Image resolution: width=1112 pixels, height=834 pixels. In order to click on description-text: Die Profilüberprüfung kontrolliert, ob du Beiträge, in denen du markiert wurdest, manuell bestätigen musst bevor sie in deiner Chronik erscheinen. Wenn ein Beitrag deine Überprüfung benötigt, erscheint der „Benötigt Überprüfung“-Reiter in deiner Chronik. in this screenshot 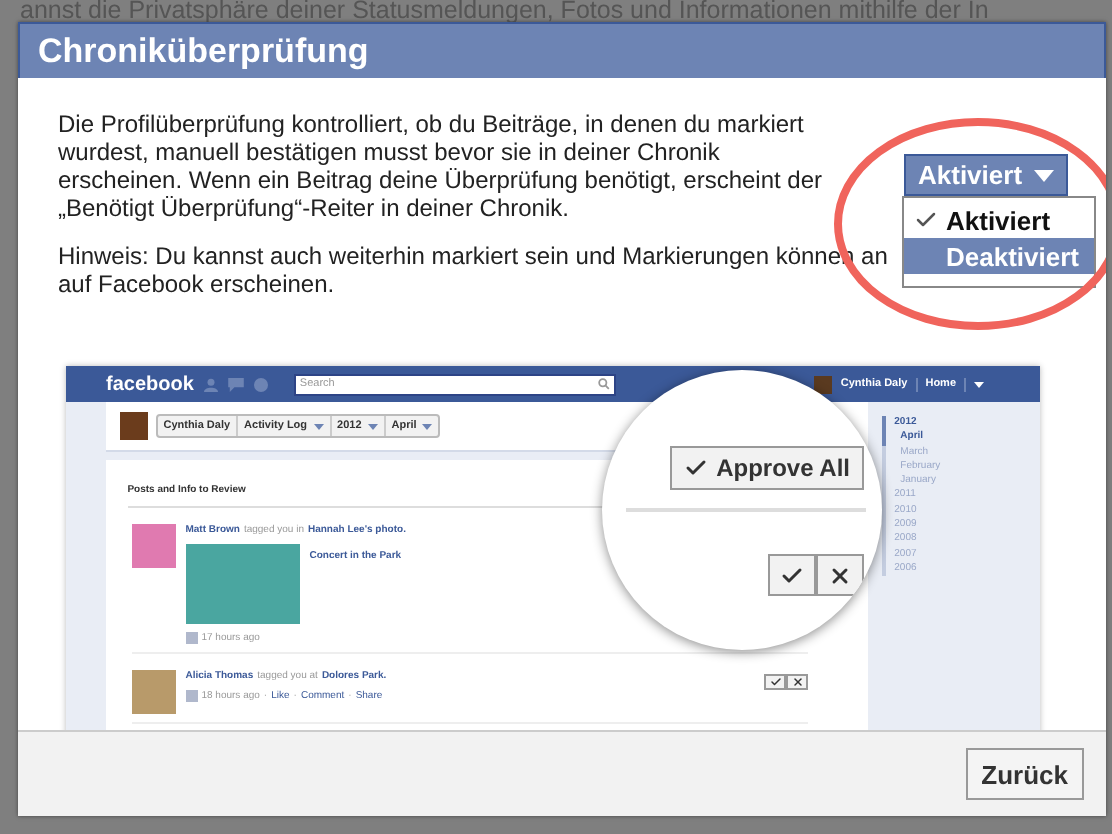, I will do `click(441, 166)`.